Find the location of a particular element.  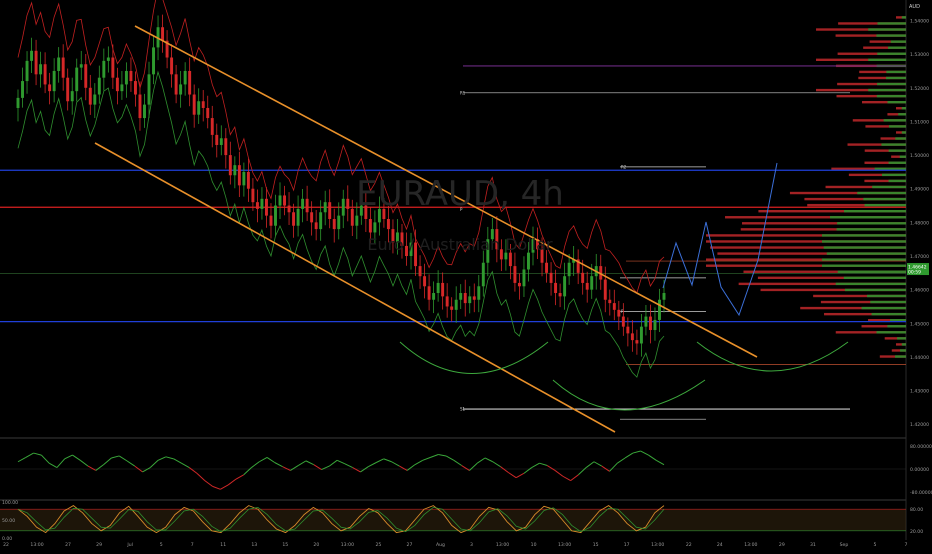

chart-description: Euro / Australian Dollar is located at coordinates (460, 244).